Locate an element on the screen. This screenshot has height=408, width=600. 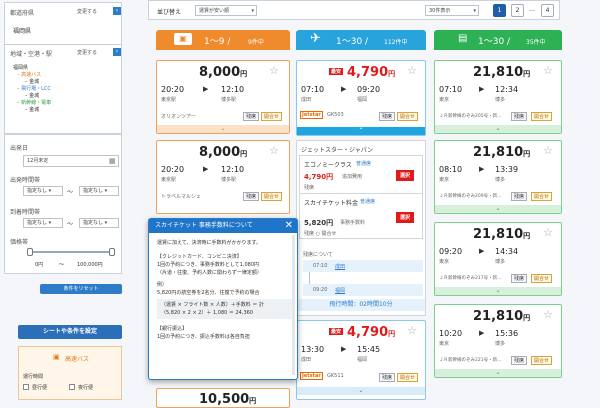
dep-time-to: 指定なし ▾ is located at coordinates (99, 191).